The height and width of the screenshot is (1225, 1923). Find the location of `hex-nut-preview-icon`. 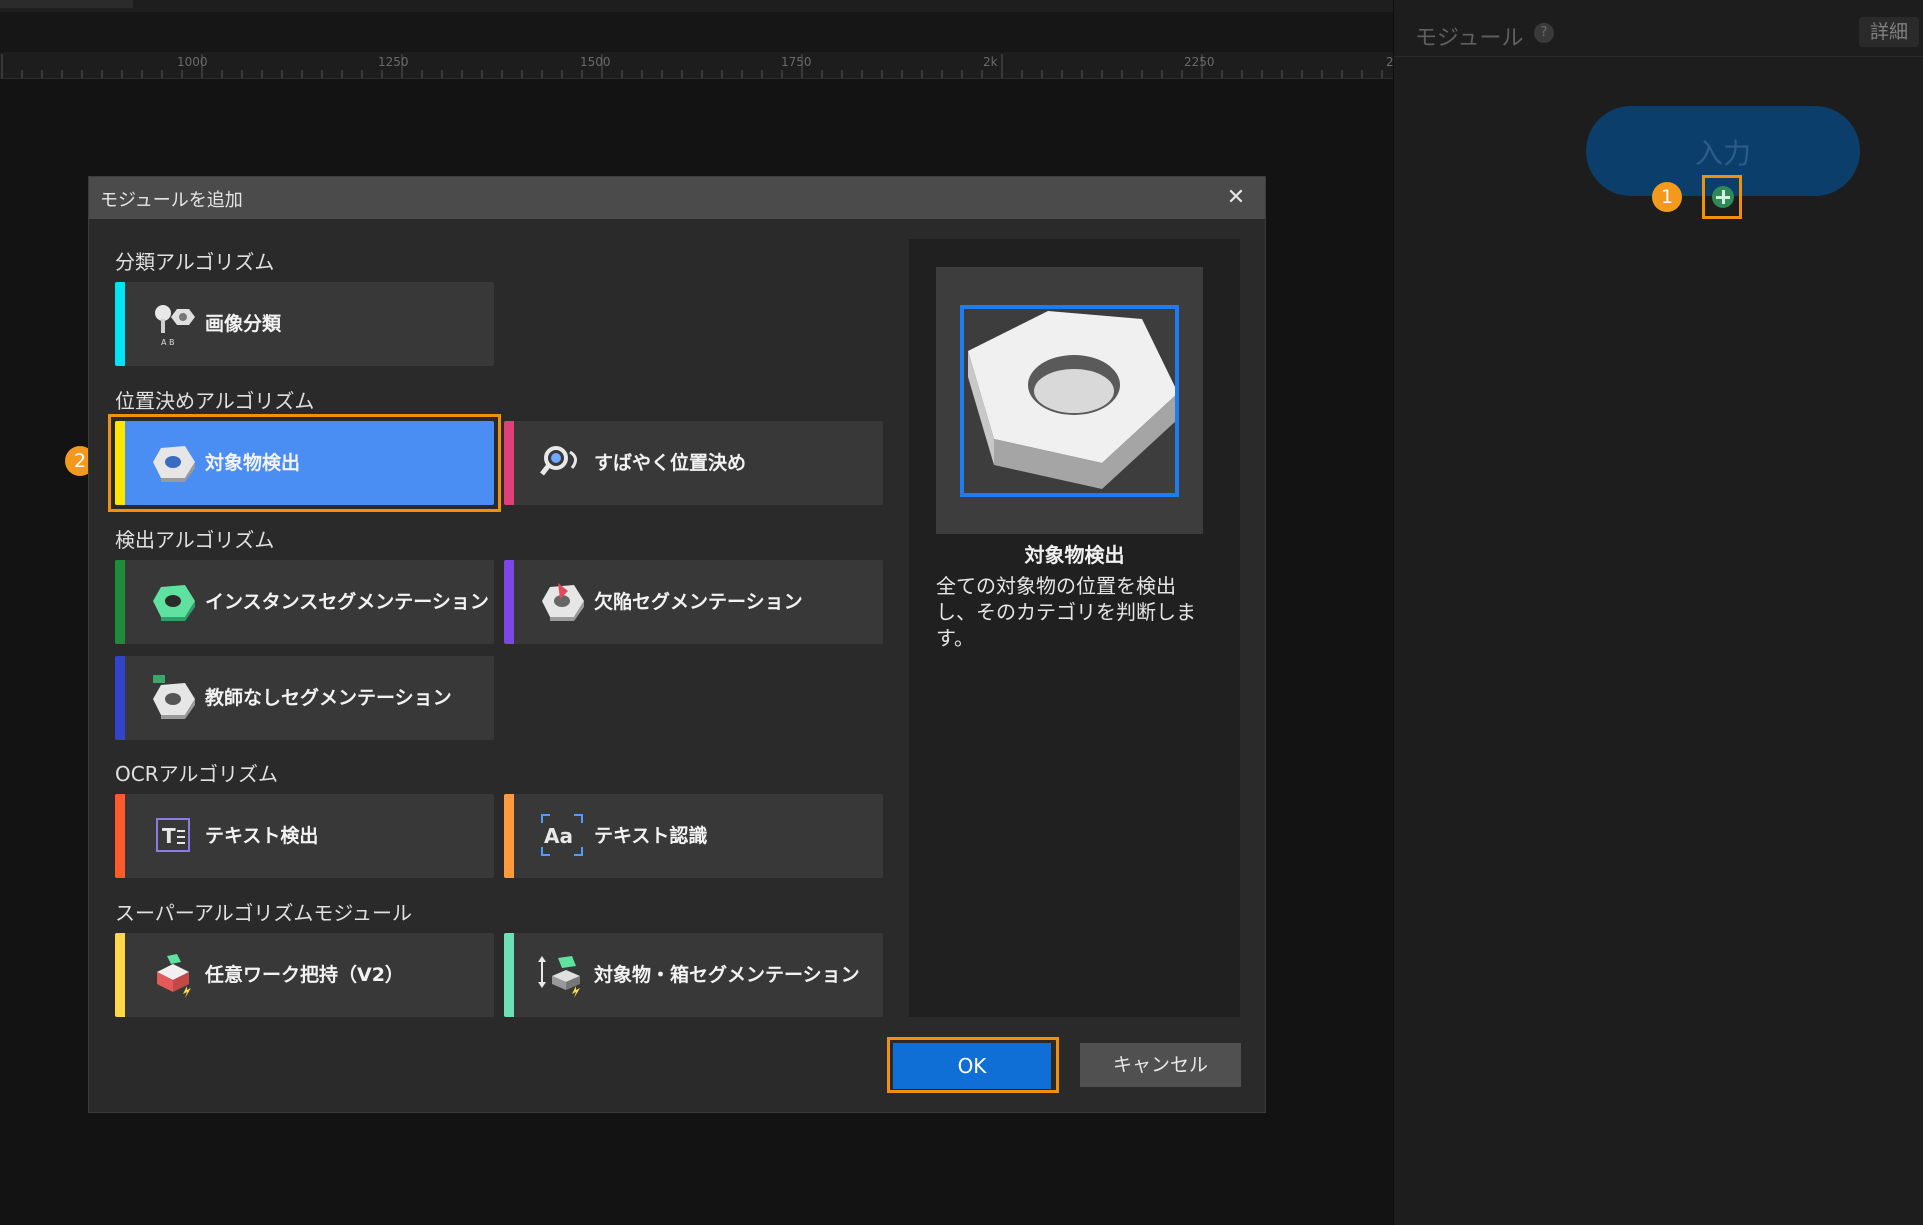

hex-nut-preview-icon is located at coordinates (1069, 401).